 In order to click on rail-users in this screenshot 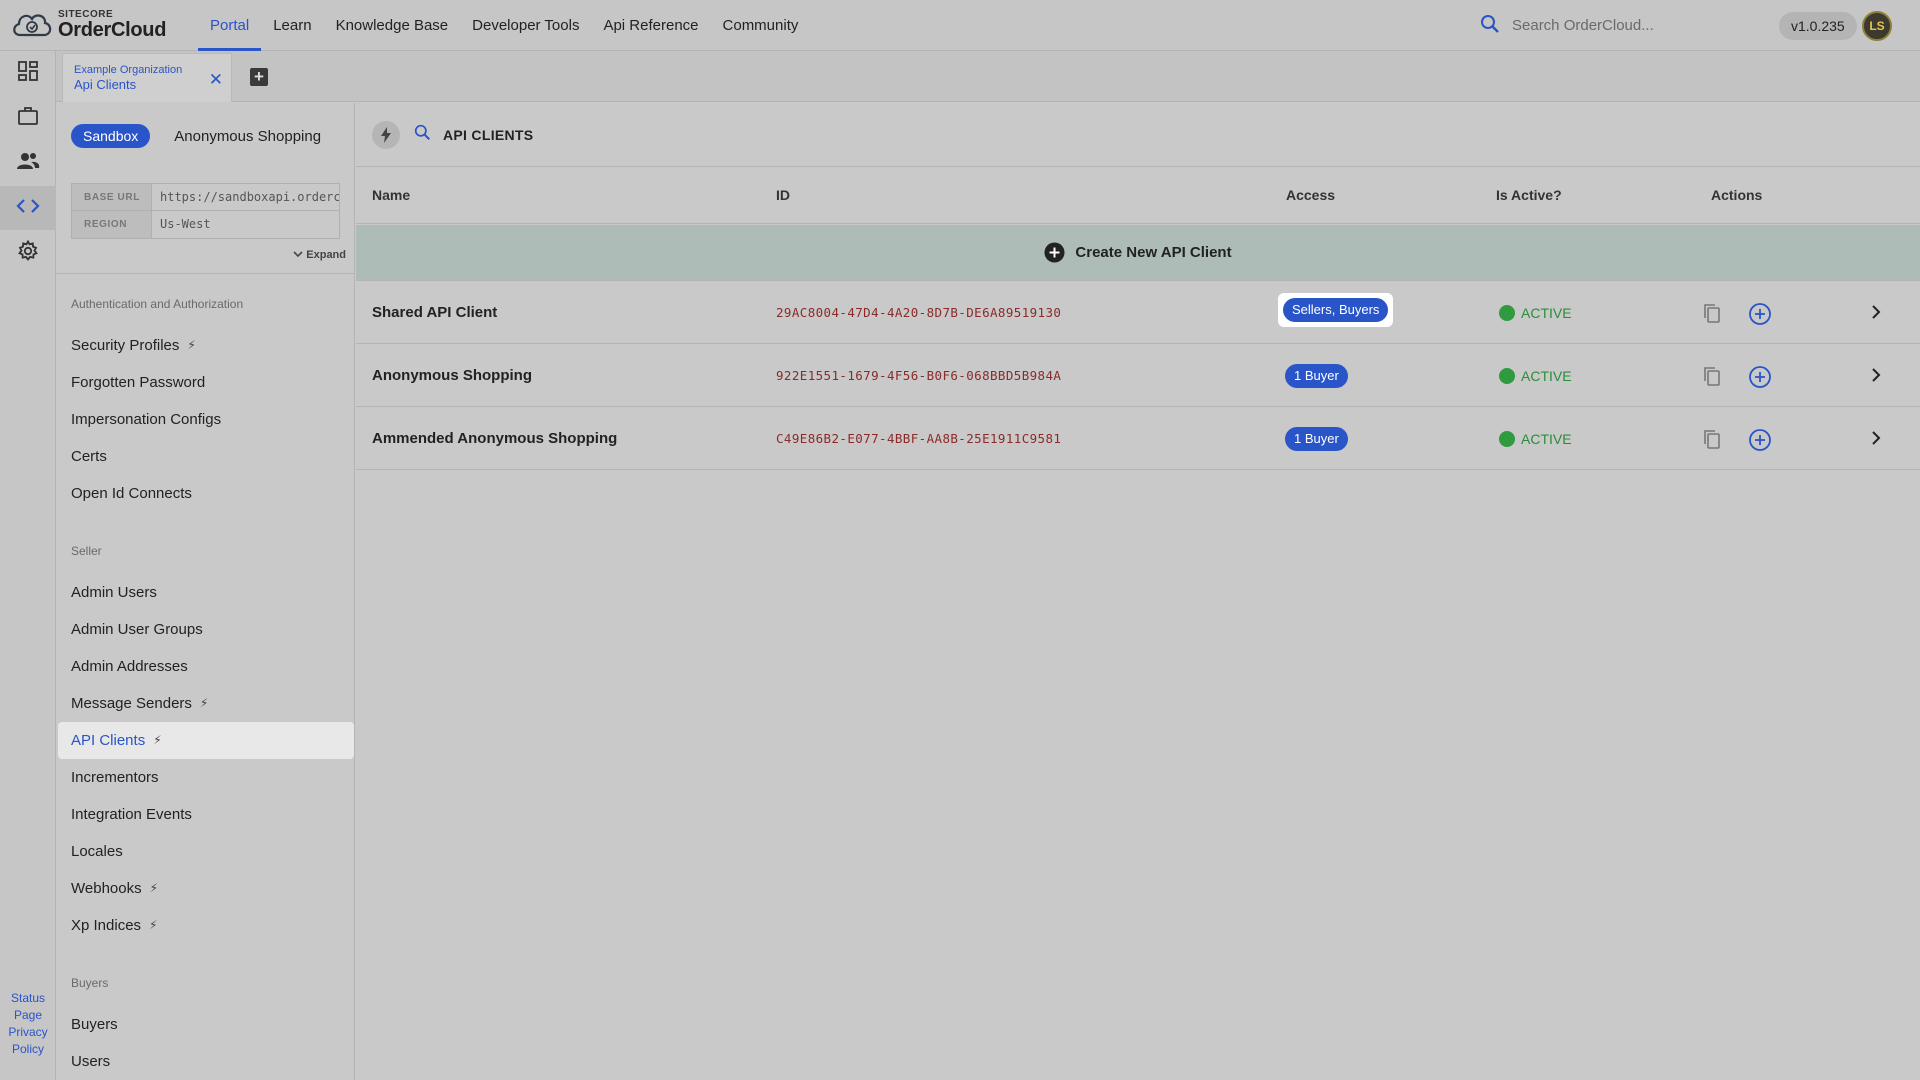, I will do `click(28, 163)`.